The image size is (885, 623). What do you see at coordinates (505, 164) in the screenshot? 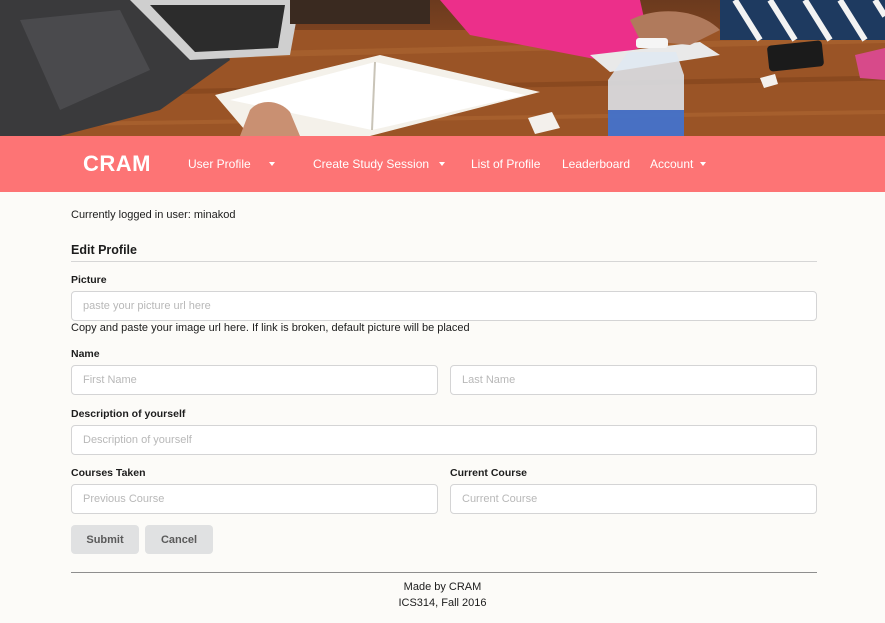
I see `nav-list-of-profile: List of Profile` at bounding box center [505, 164].